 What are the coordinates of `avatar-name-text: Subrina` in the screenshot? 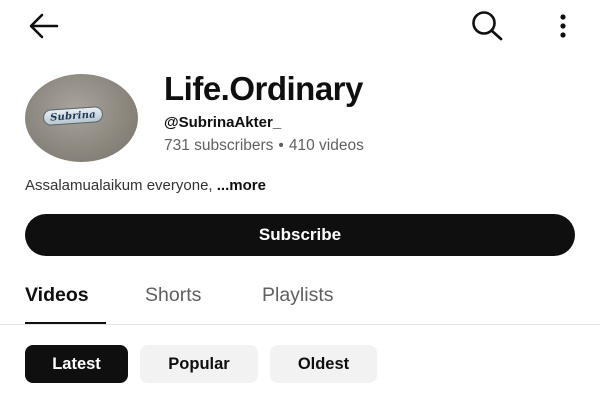 It's located at (73, 116).